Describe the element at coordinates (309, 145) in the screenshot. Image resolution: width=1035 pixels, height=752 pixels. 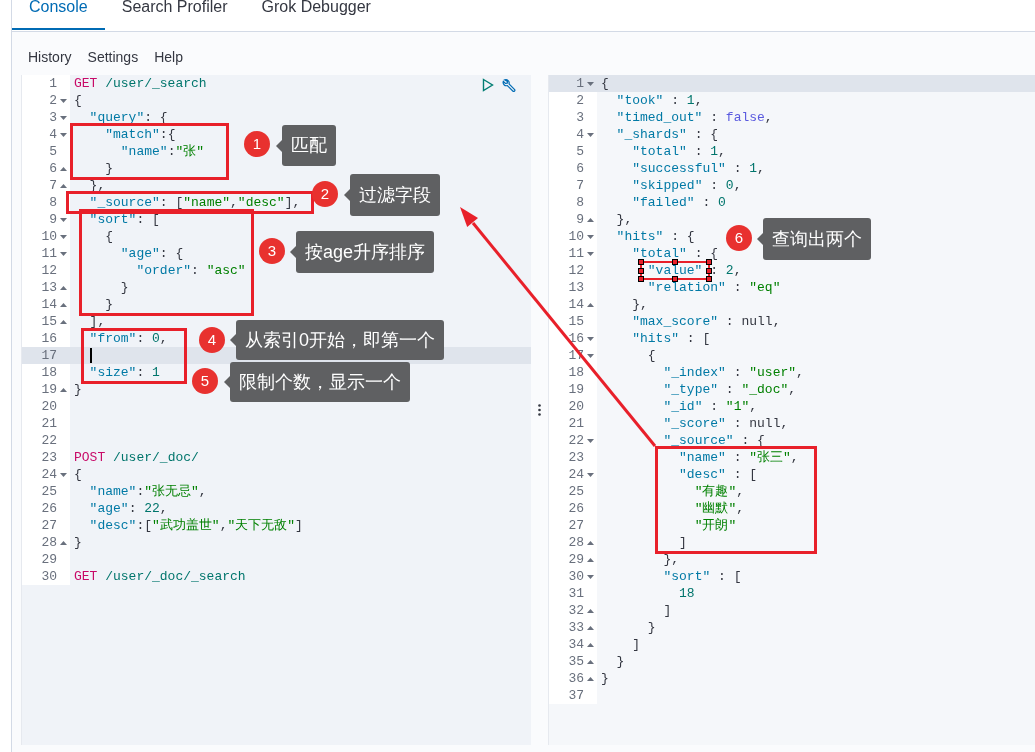
I see `callout-label: 匹配` at that location.